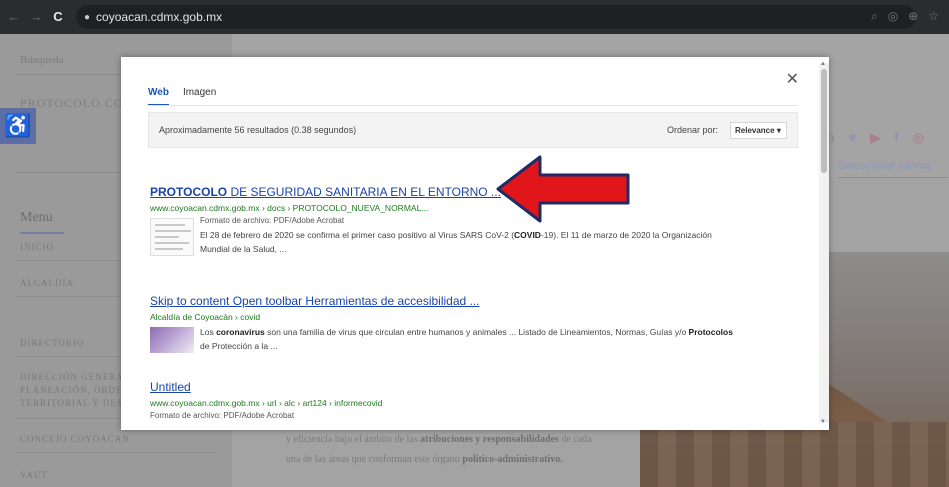  What do you see at coordinates (158, 96) in the screenshot?
I see `tab-web: Web` at bounding box center [158, 96].